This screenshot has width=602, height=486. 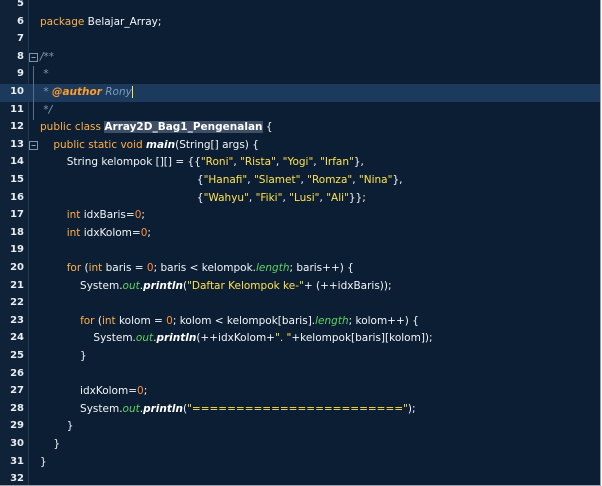 I want to click on code-text: * @author Rony, so click(x=86, y=92).